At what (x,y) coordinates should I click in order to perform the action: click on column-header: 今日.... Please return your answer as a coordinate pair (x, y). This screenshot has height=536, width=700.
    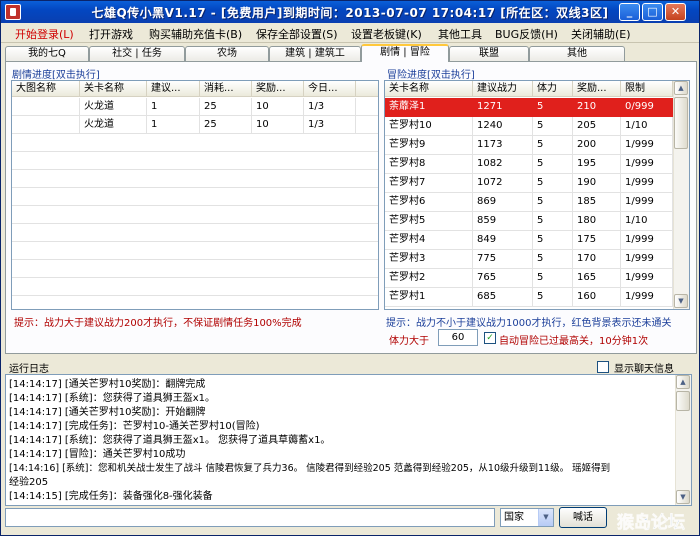
    Looking at the image, I should click on (330, 89).